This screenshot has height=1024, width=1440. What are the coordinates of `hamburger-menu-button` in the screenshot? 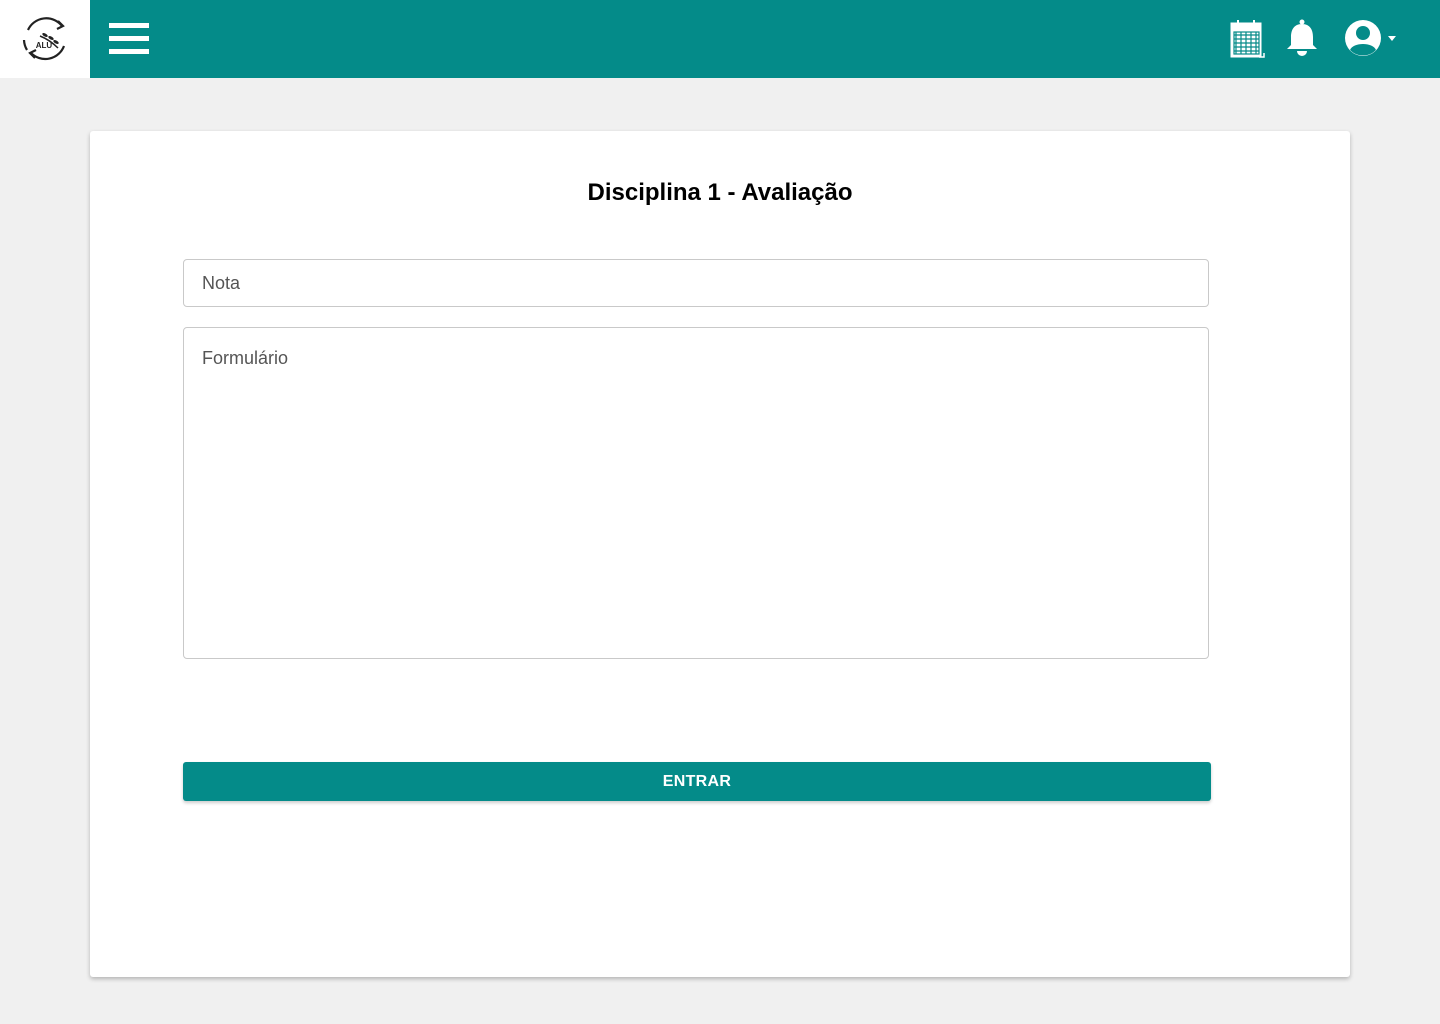 It's located at (129, 39).